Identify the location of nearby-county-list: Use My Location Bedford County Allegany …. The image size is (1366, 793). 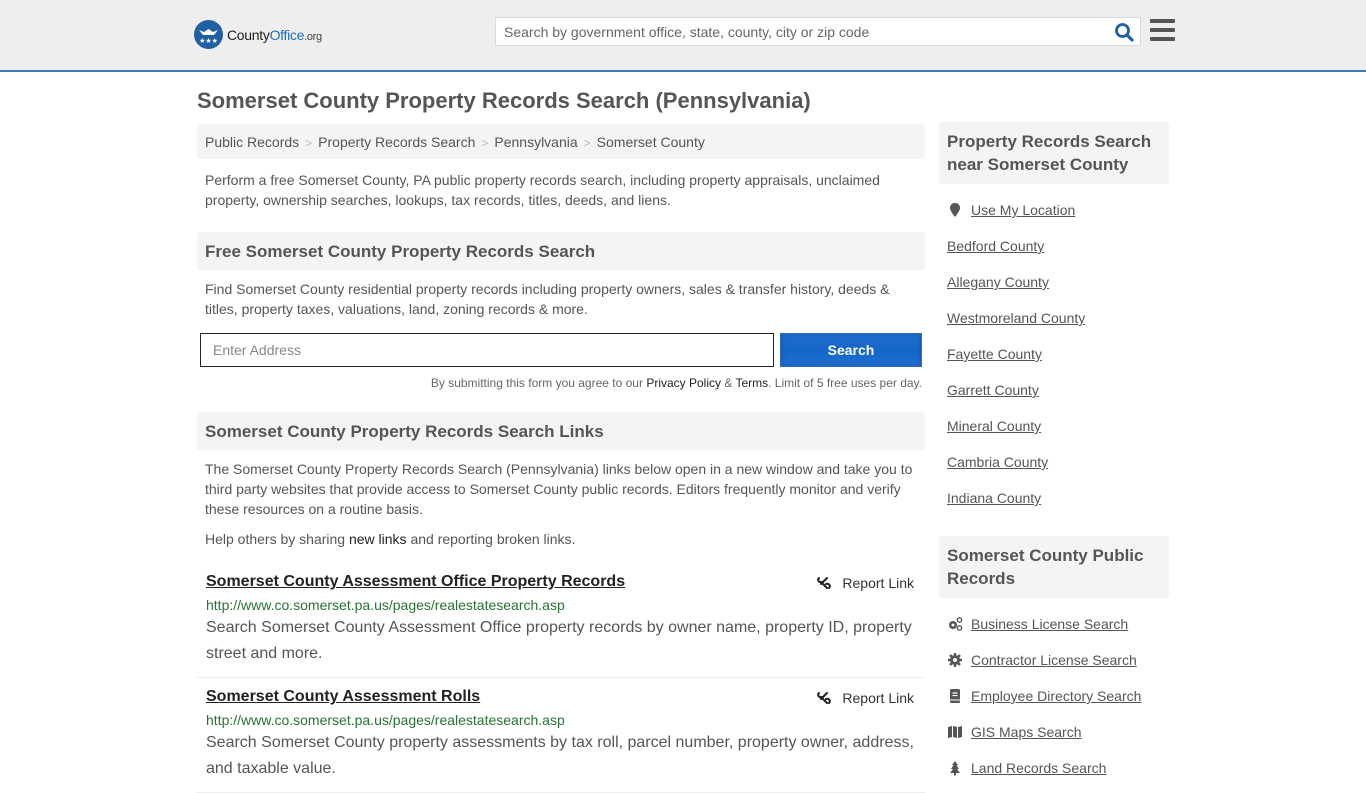
(1054, 354).